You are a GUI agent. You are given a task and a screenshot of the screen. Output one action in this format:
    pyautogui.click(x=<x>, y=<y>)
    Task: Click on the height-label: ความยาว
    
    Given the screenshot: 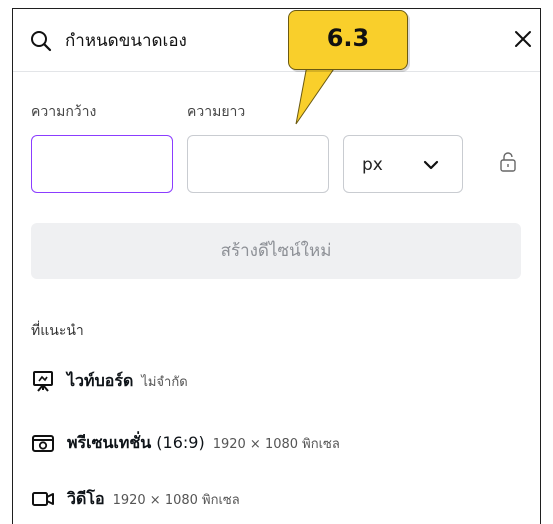 What is the action you would take?
    pyautogui.click(x=216, y=112)
    